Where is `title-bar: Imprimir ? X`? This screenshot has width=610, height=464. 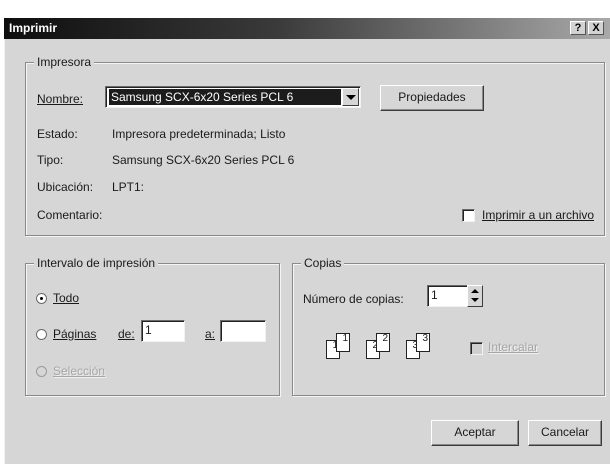
title-bar: Imprimir ? X is located at coordinates (307, 28).